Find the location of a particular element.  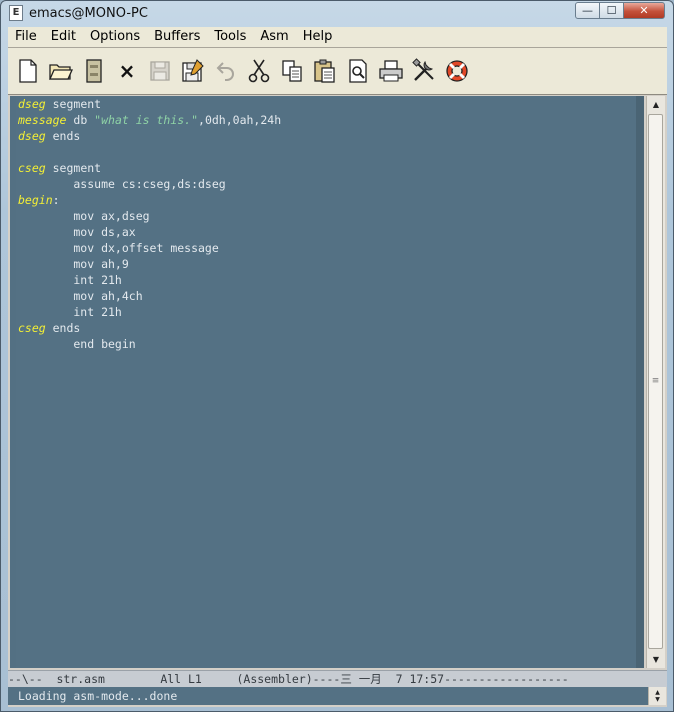

code-line: dseg ends is located at coordinates (323, 136).